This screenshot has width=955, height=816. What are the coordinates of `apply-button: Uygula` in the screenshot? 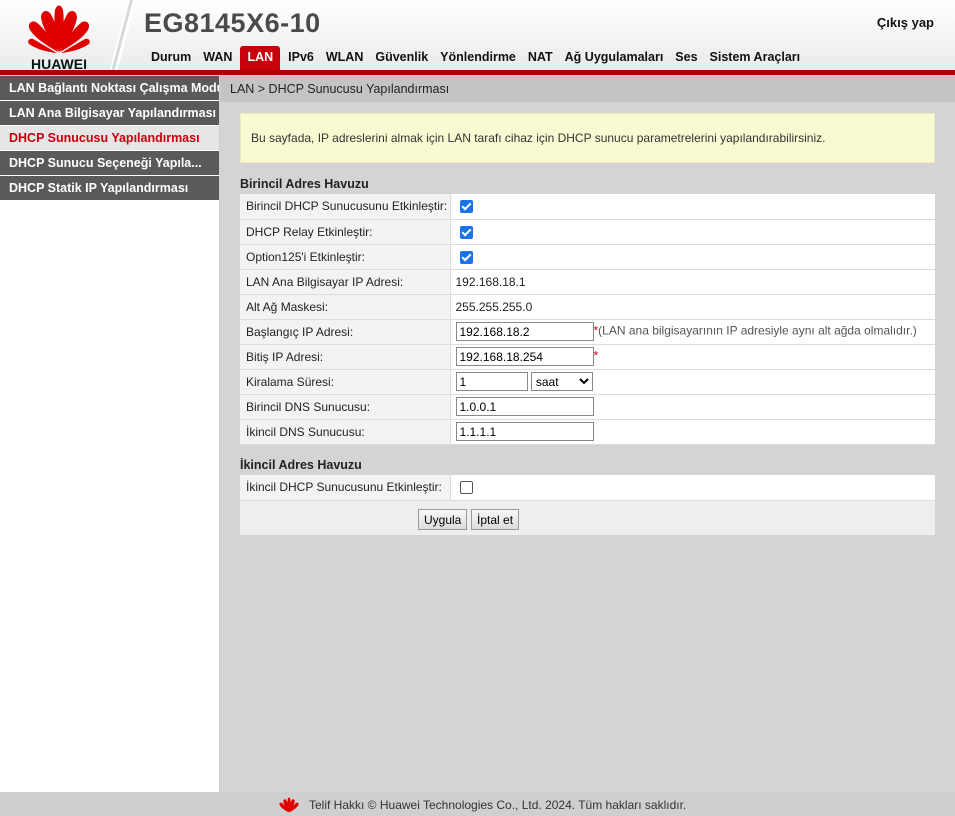 It's located at (443, 519).